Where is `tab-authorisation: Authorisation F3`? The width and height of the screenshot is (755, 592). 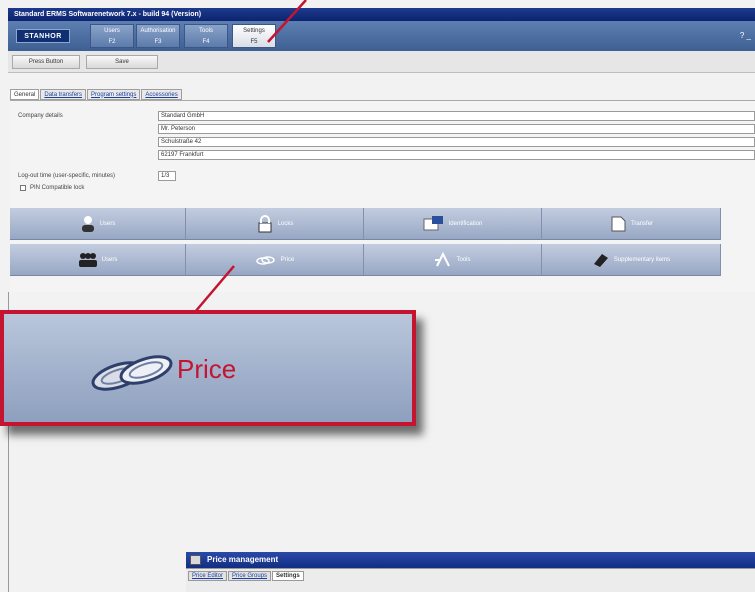 tab-authorisation: Authorisation F3 is located at coordinates (158, 36).